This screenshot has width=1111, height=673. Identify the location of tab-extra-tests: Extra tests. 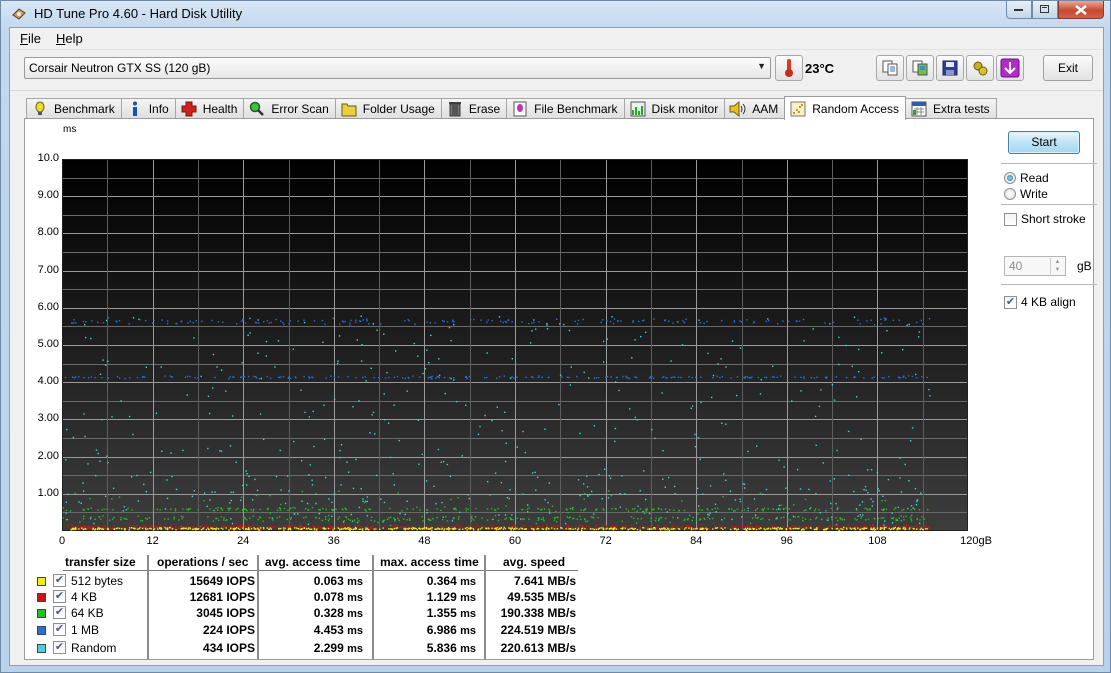
(950, 108).